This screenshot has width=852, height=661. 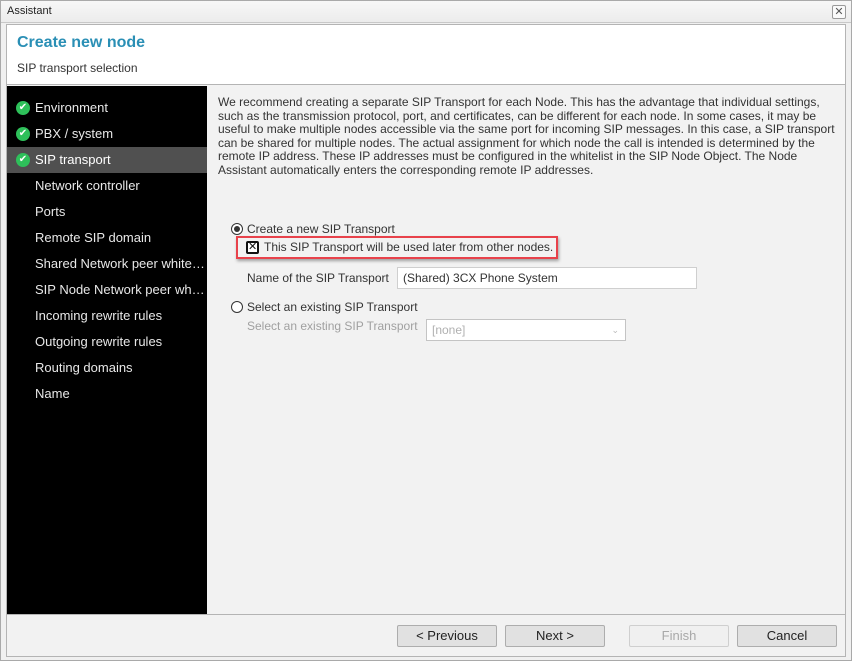 I want to click on sidebar-step-label: SIP transport, so click(x=73, y=159).